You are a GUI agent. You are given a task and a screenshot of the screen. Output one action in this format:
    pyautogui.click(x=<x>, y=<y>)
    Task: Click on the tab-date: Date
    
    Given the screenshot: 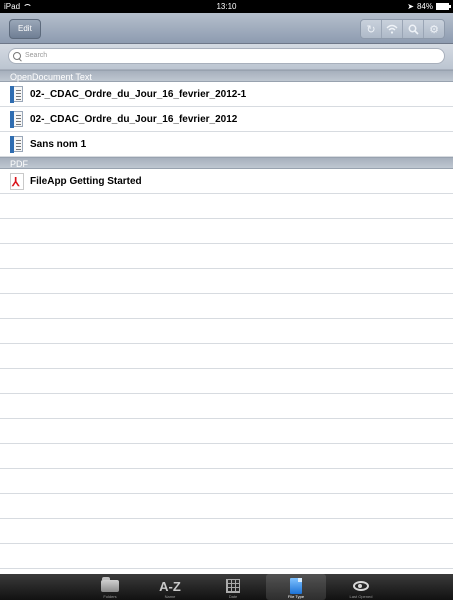 What is the action you would take?
    pyautogui.click(x=233, y=587)
    